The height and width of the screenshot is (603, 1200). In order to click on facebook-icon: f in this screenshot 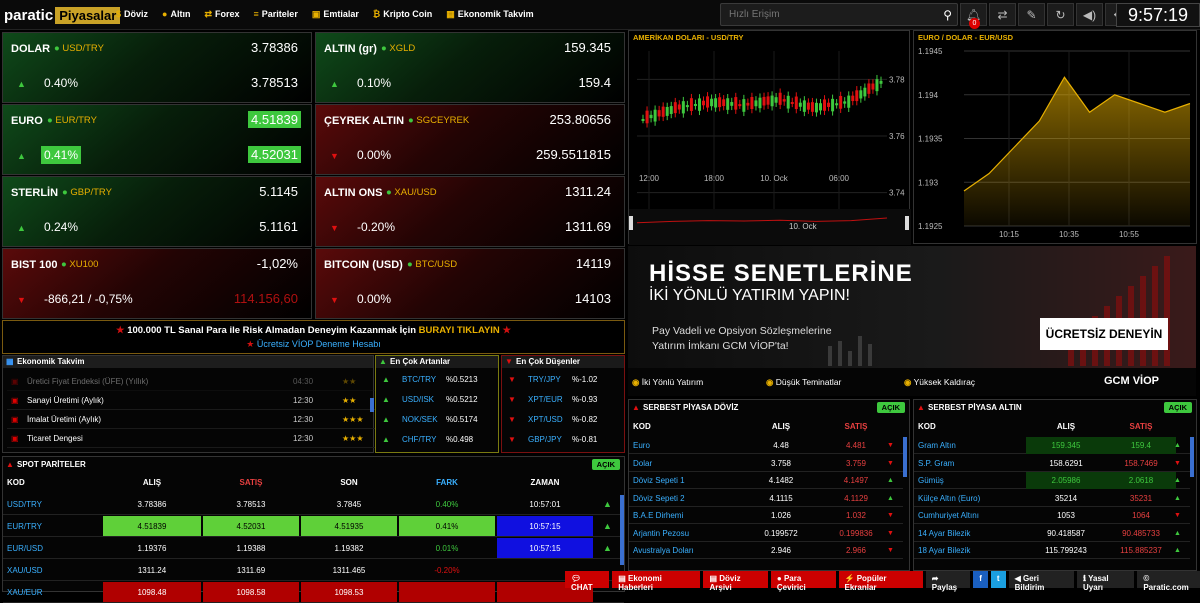, I will do `click(980, 579)`.